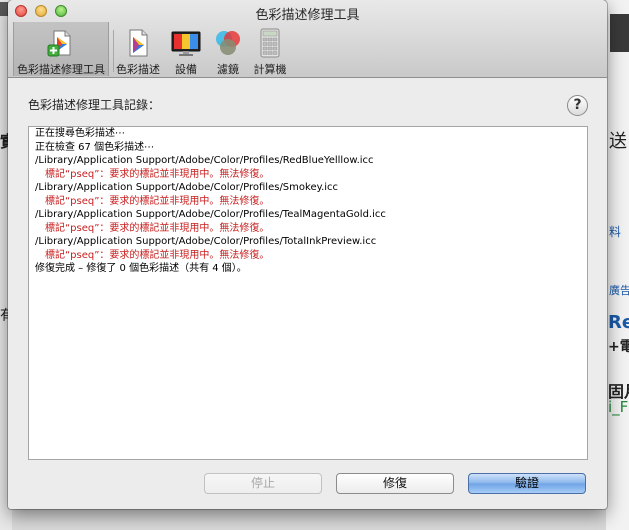  Describe the element at coordinates (141, 268) in the screenshot. I see `log-line-summary: 修復完成 – 修復了 0 個色彩描述（共有 4 個）。` at that location.